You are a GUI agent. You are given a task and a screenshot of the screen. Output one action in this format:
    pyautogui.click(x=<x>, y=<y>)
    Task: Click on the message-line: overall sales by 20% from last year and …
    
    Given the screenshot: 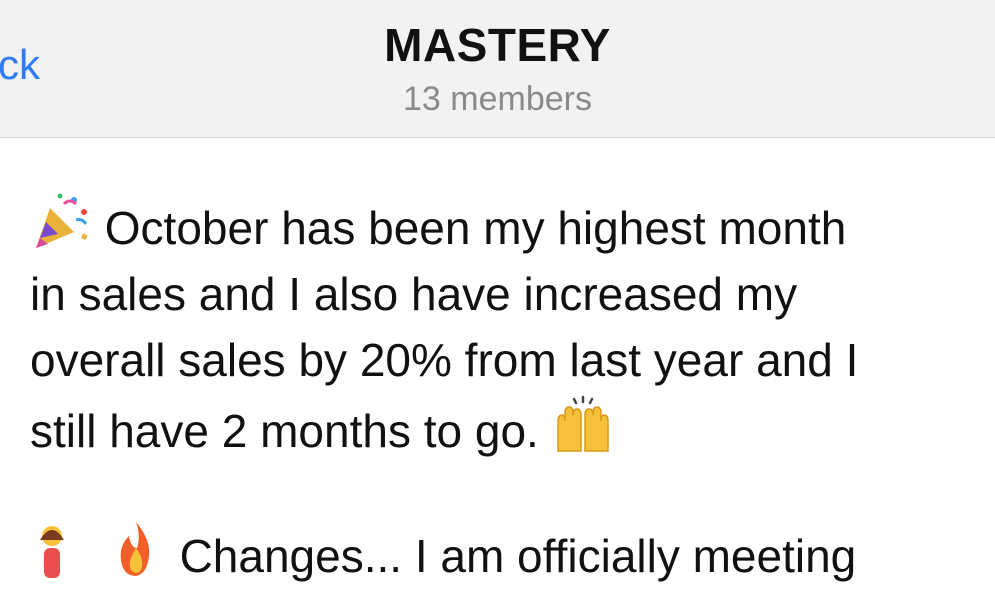 What is the action you would take?
    pyautogui.click(x=444, y=360)
    